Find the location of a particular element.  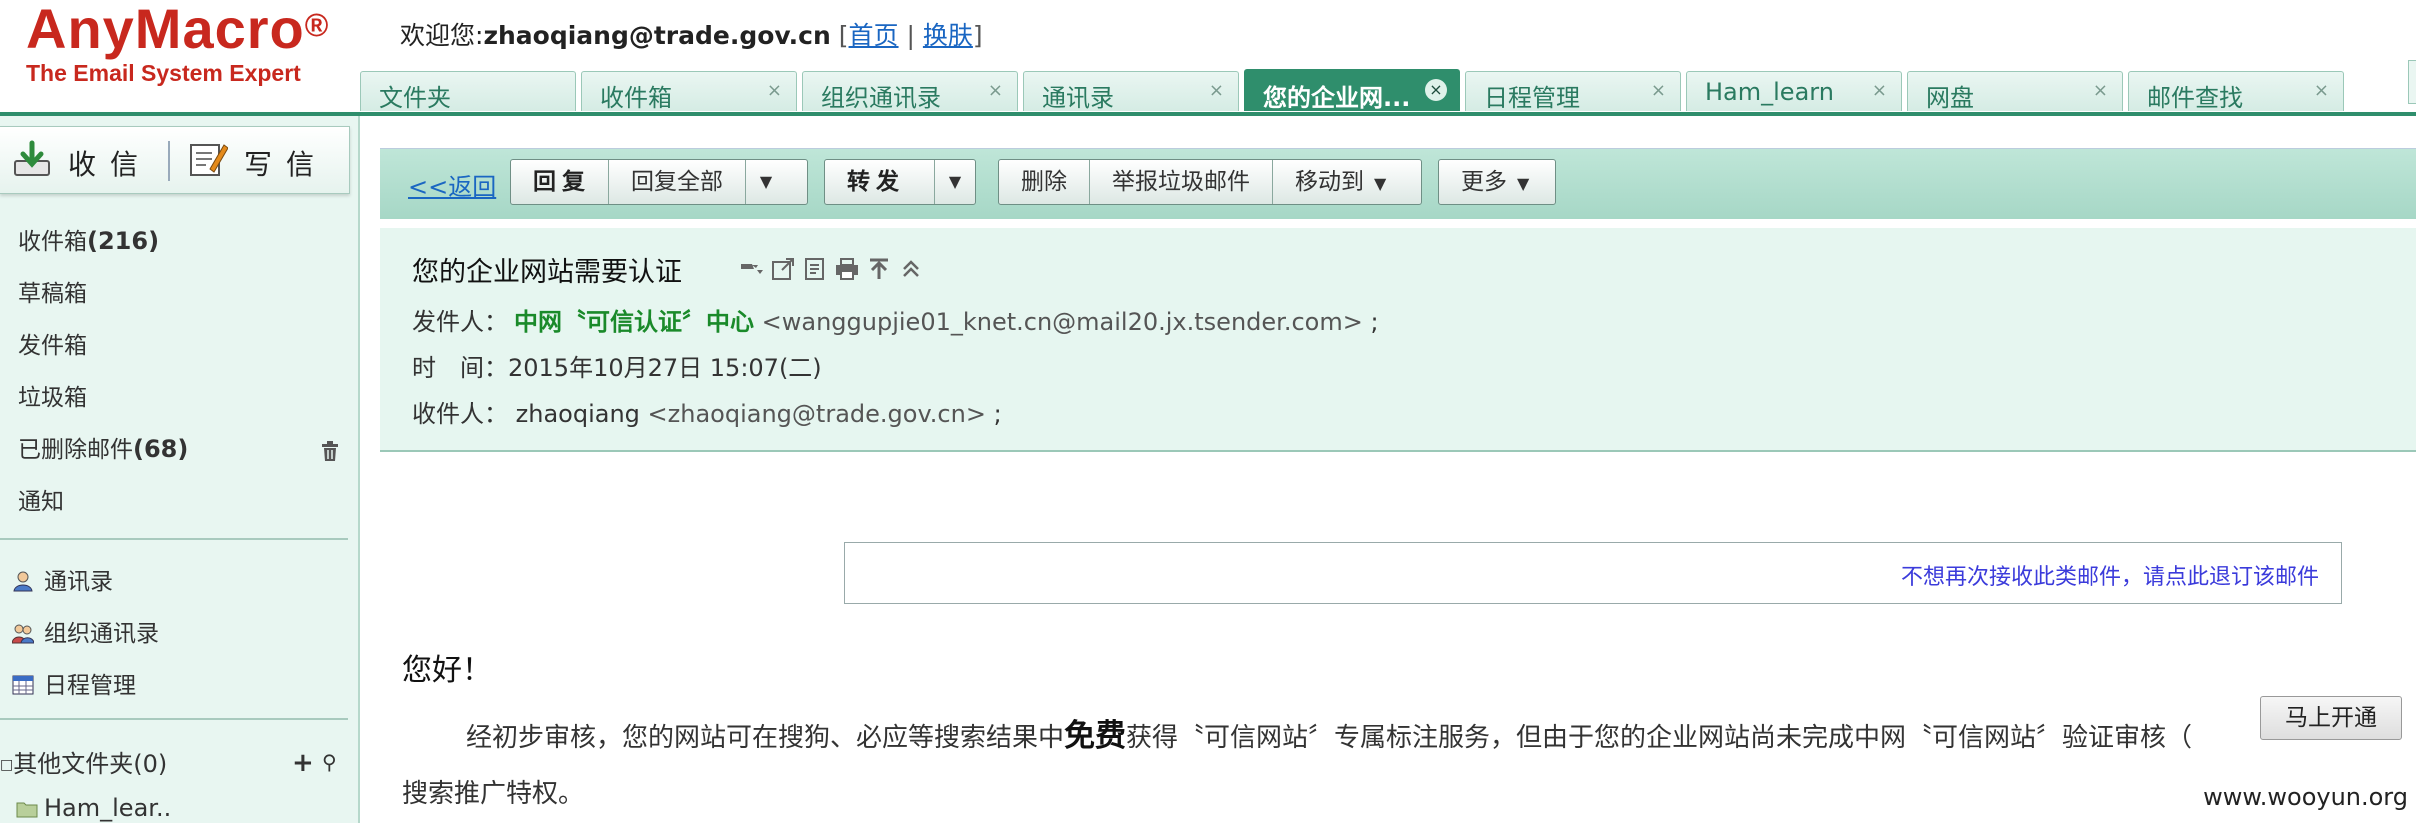

time-row: 时 间：2015年10月27日 15:07(二) is located at coordinates (617, 365).